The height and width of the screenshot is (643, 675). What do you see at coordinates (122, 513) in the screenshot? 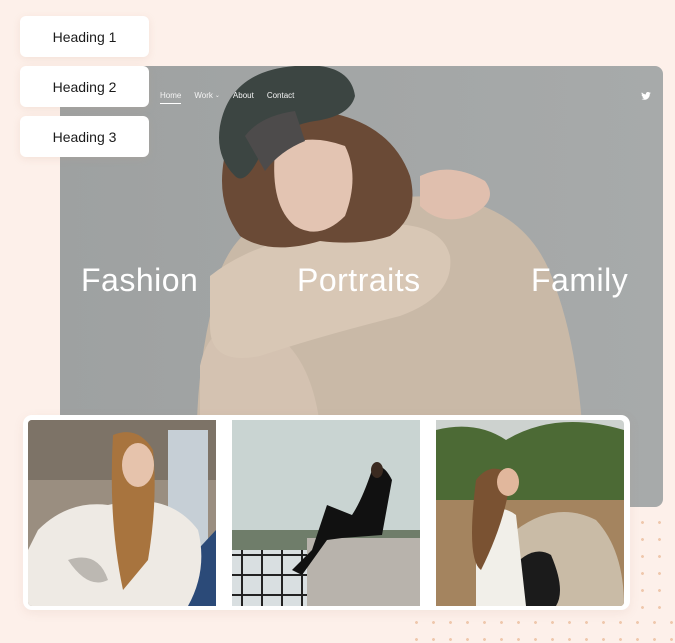
I see `gallery-image-car` at bounding box center [122, 513].